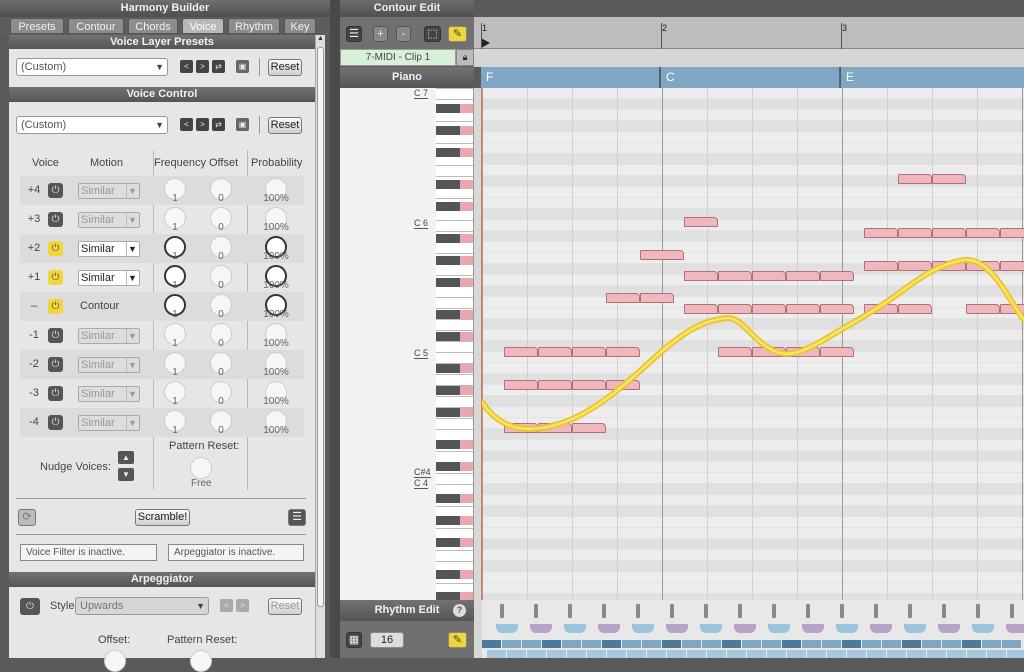 This screenshot has width=1024, height=672. I want to click on rhythm-grid-icon: ▦, so click(354, 640).